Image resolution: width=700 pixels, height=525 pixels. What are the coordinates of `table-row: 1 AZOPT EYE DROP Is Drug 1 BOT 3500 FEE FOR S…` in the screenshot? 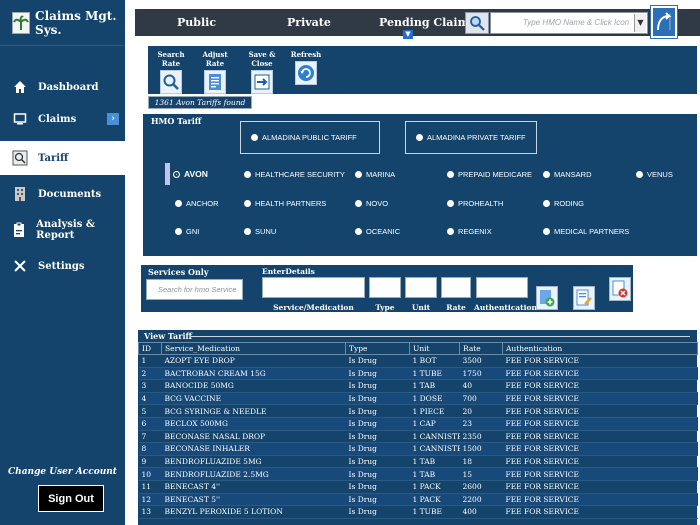 It's located at (418, 361).